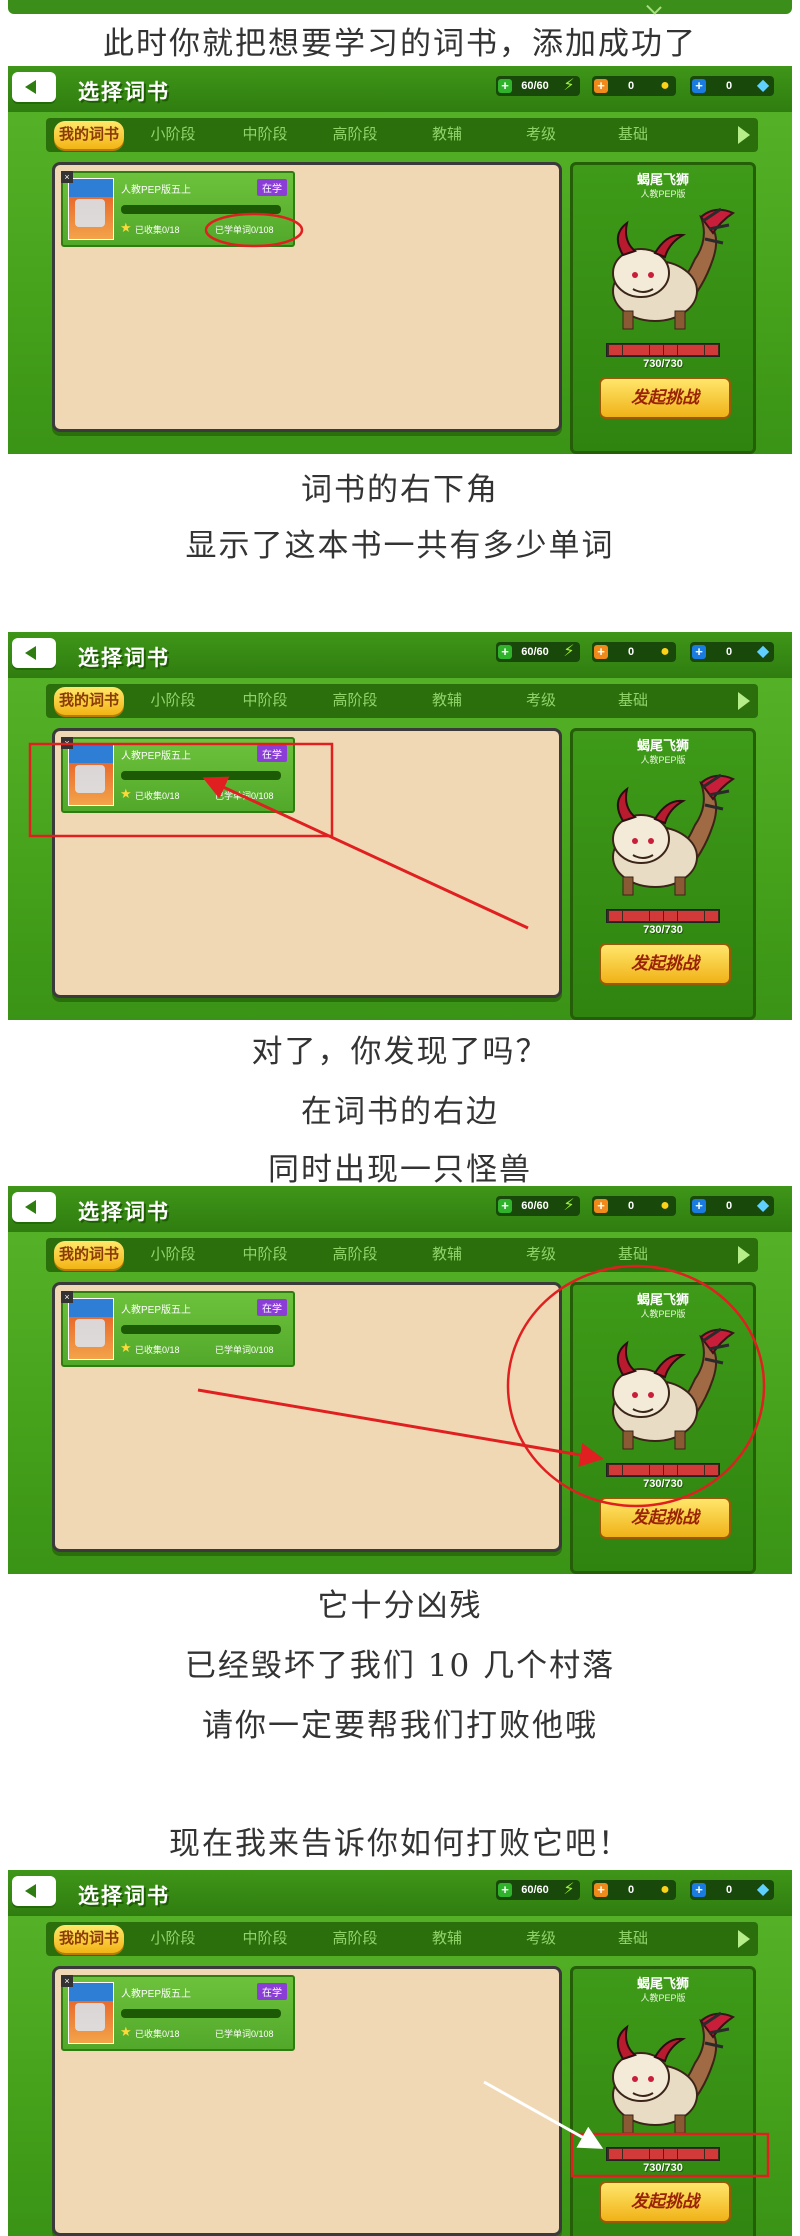 Image resolution: width=800 pixels, height=2236 pixels. I want to click on caption: 在词书的右边, so click(400, 1112).